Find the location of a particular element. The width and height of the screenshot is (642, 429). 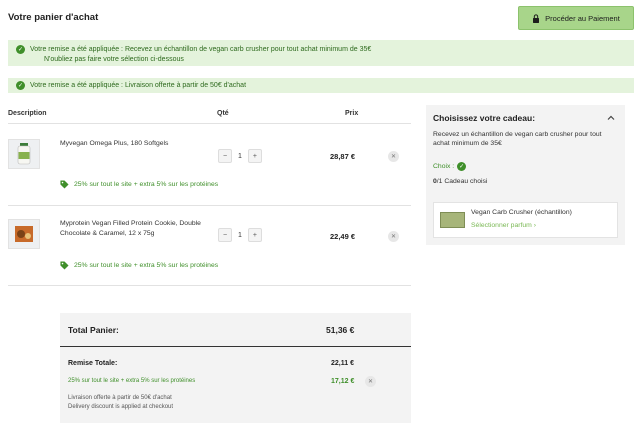

total-row: Total Panier: 51,36 € is located at coordinates (235, 330).